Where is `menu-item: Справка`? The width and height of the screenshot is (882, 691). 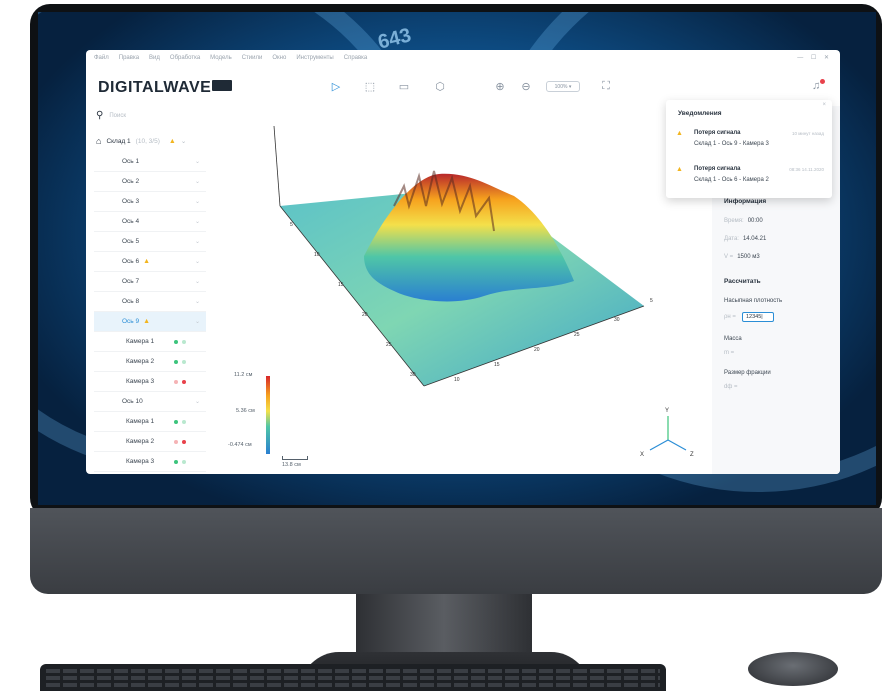
menu-item: Справка is located at coordinates (356, 58).